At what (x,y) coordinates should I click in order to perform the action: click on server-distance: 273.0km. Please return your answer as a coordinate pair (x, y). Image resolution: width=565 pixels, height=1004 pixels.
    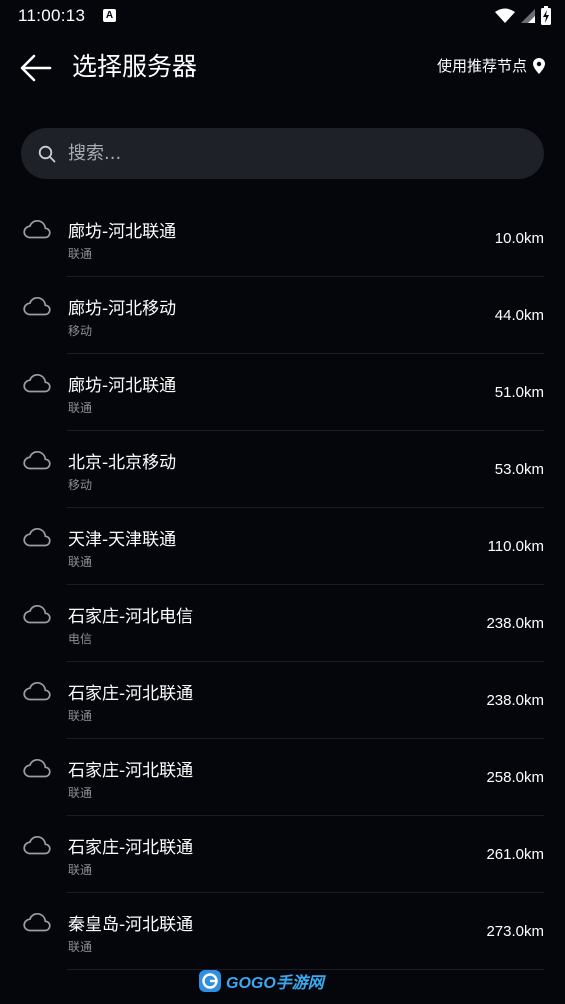
    Looking at the image, I should click on (515, 931).